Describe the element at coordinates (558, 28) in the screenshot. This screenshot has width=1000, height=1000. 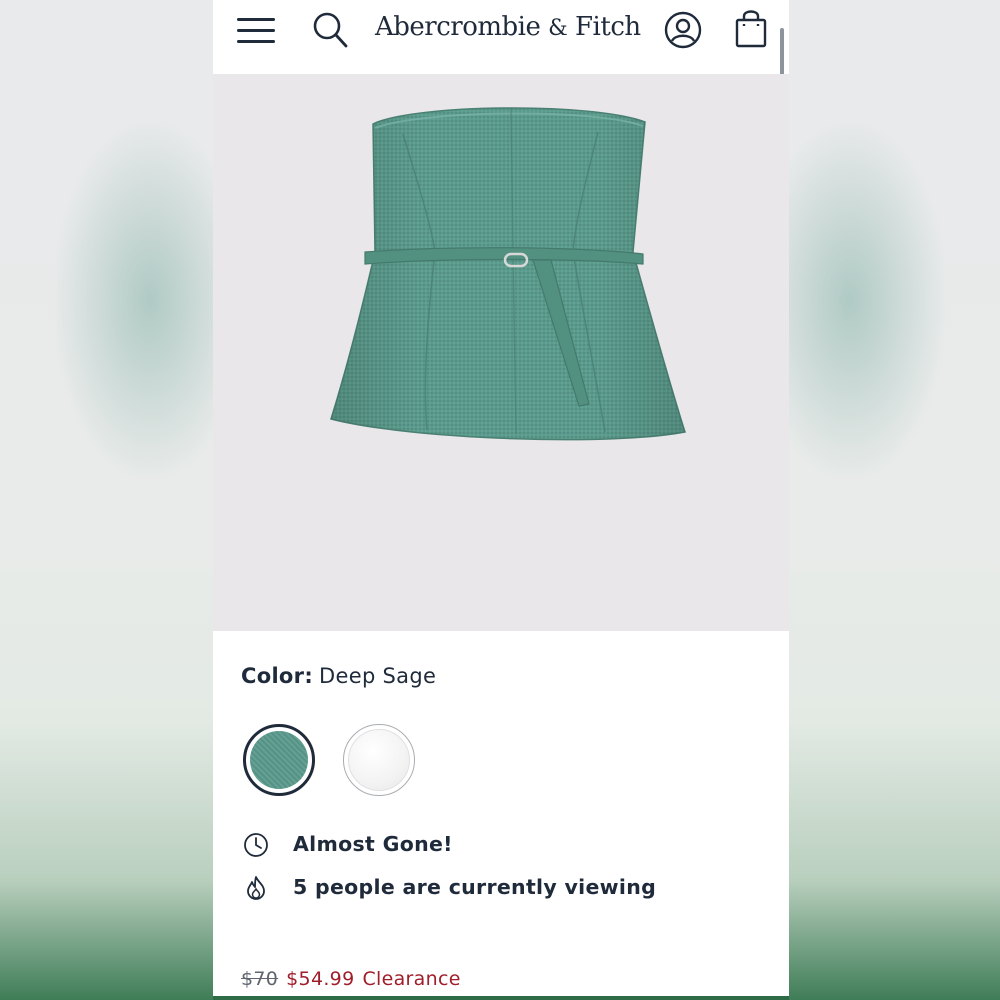
I see `brand-ampersand: &` at that location.